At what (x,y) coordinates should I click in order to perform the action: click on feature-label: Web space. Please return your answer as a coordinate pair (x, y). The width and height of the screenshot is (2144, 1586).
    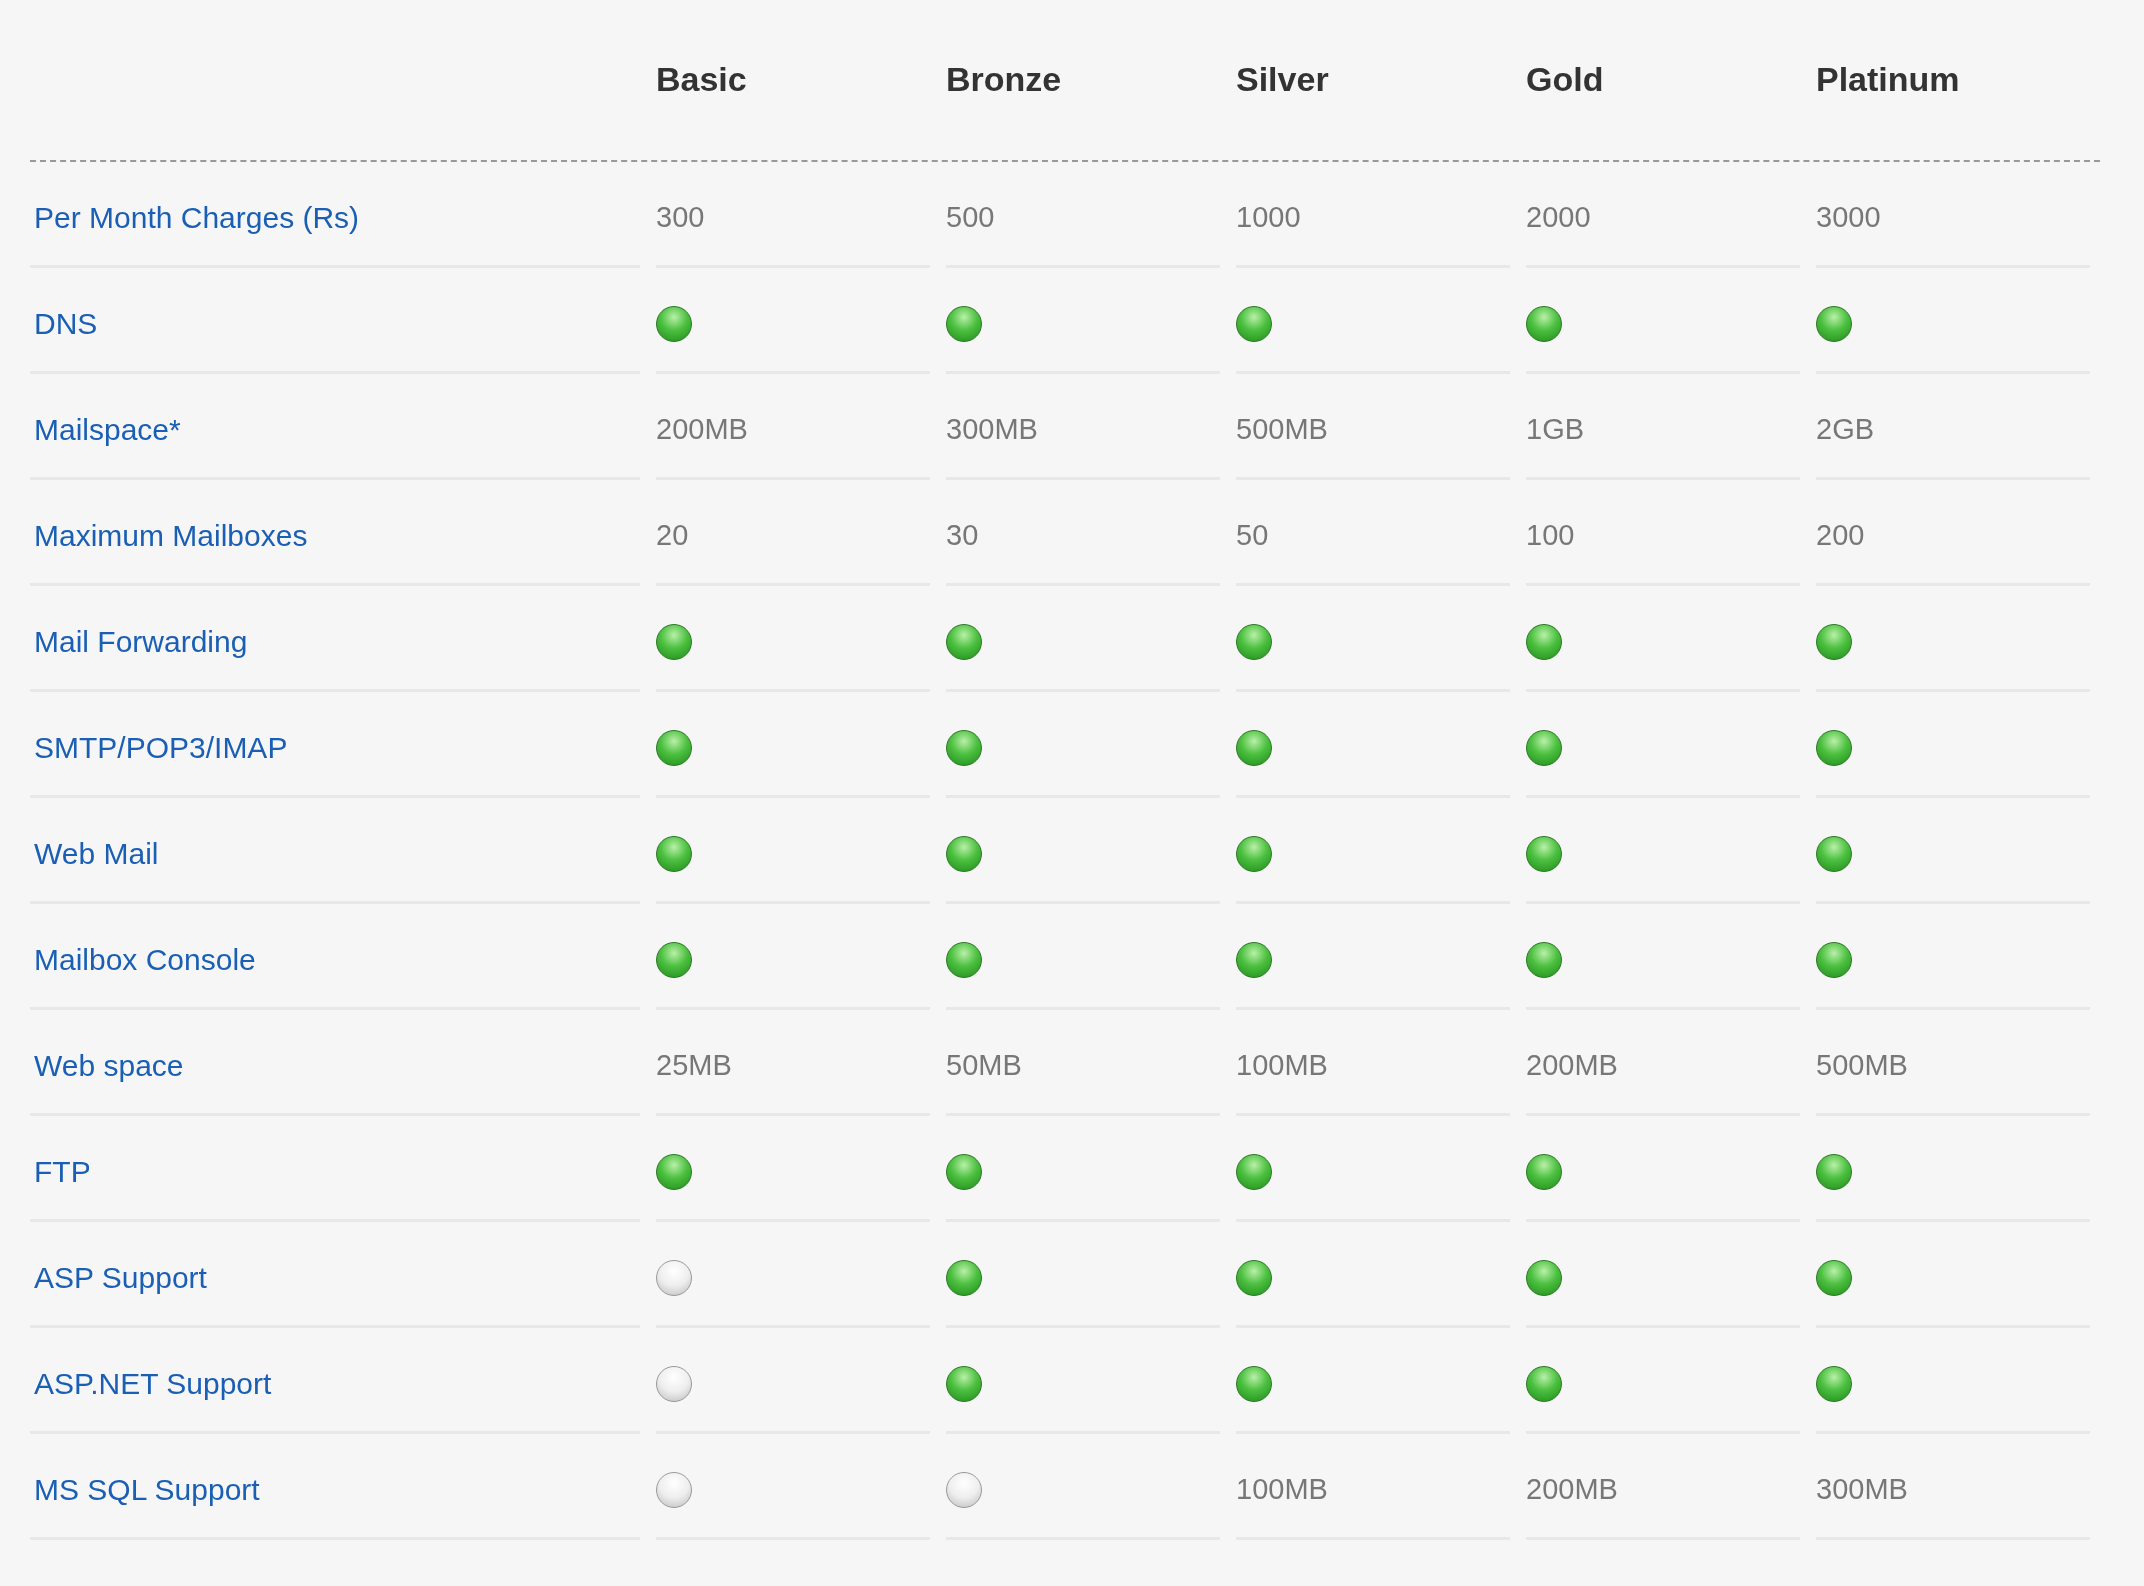
    Looking at the image, I should click on (109, 1065).